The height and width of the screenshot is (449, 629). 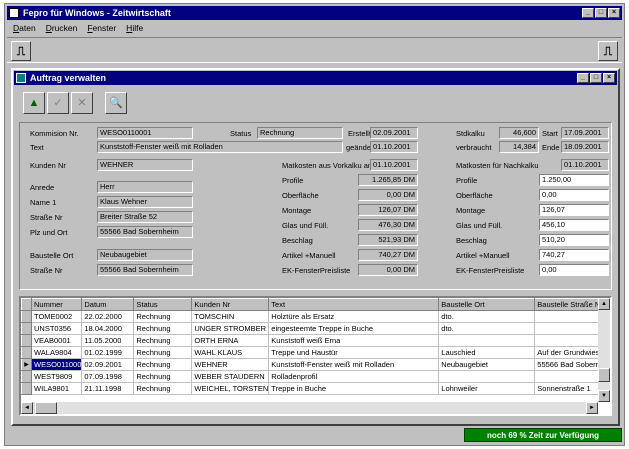 I want to click on column-header: Nummer, so click(x=56, y=304).